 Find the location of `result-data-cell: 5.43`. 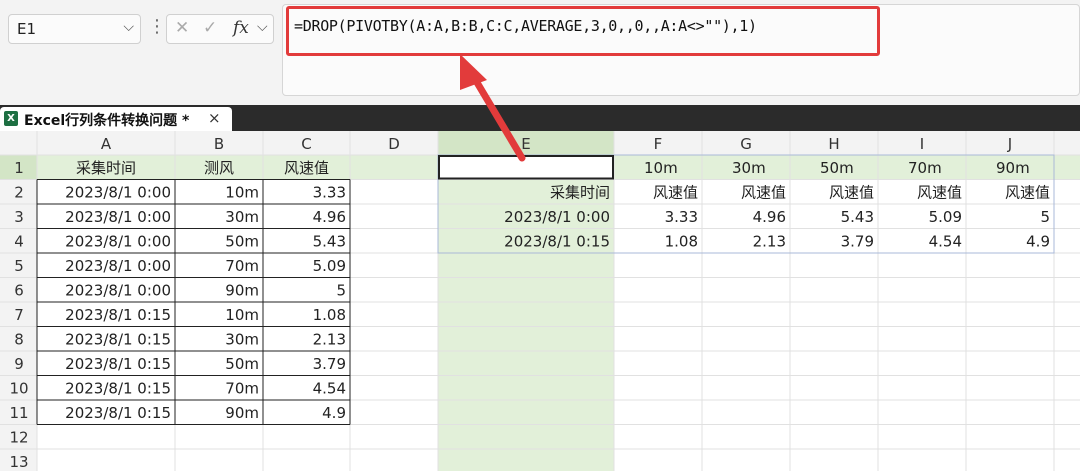

result-data-cell: 5.43 is located at coordinates (857, 217).